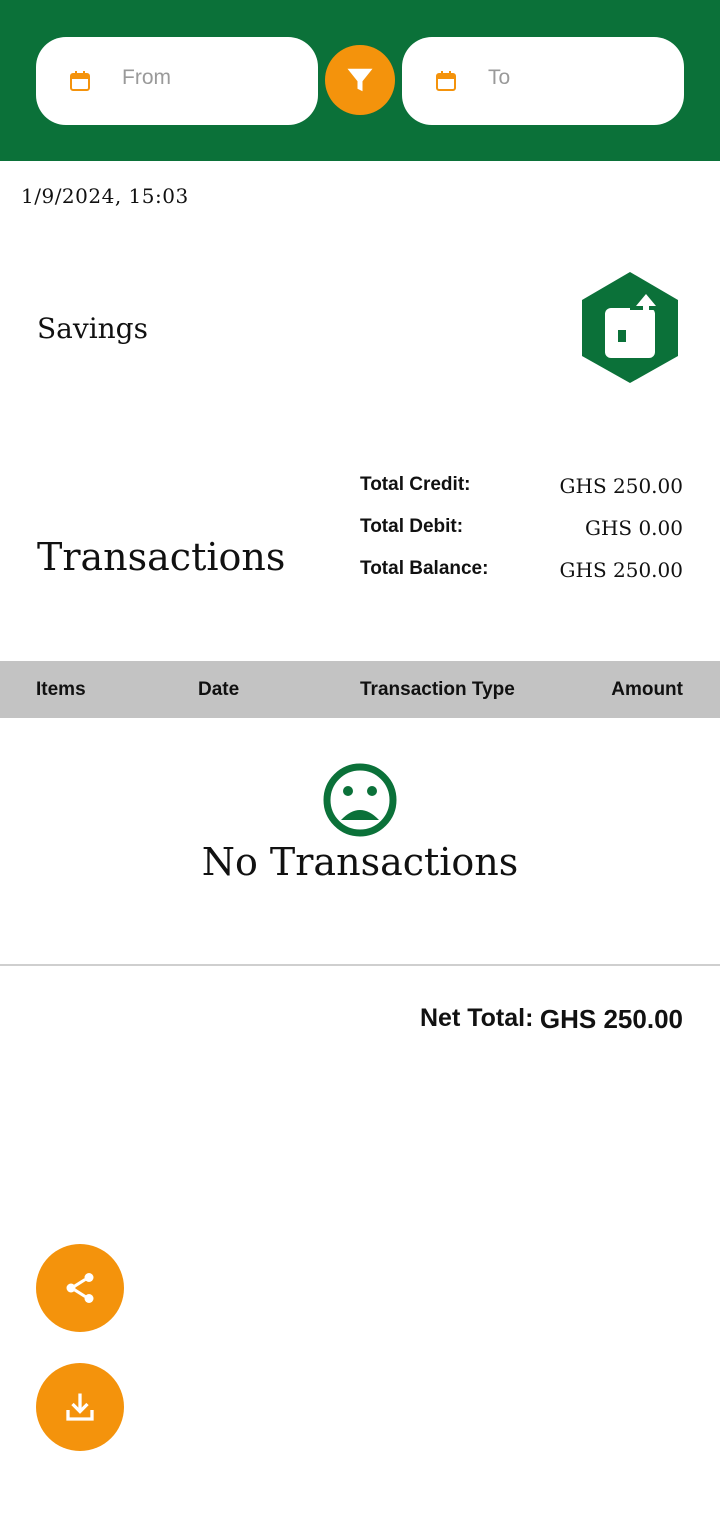 This screenshot has height=1530, width=720. What do you see at coordinates (161, 557) in the screenshot?
I see `transactions-title: Transactions` at bounding box center [161, 557].